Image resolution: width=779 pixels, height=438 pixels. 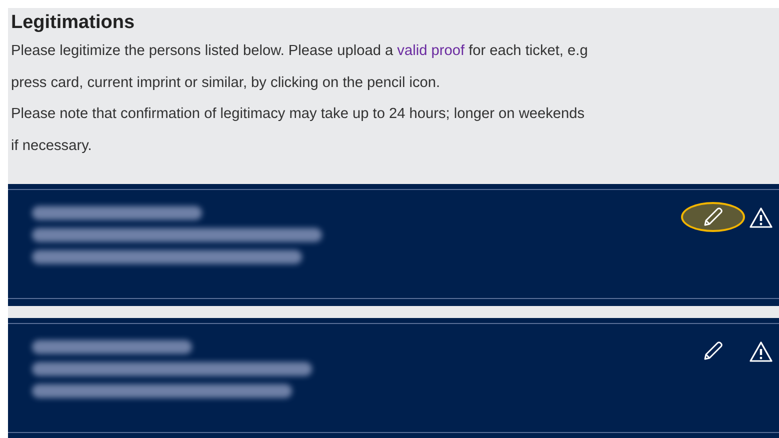 I want to click on intro-text: if necessary., so click(x=51, y=146).